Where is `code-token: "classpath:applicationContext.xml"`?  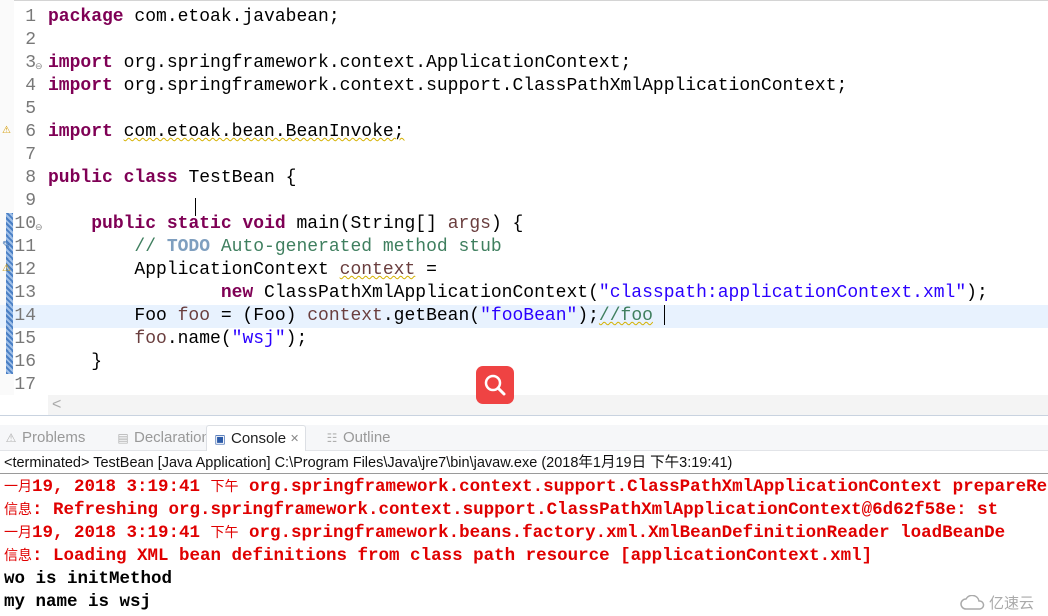
code-token: "classpath:applicationContext.xml" is located at coordinates (782, 293).